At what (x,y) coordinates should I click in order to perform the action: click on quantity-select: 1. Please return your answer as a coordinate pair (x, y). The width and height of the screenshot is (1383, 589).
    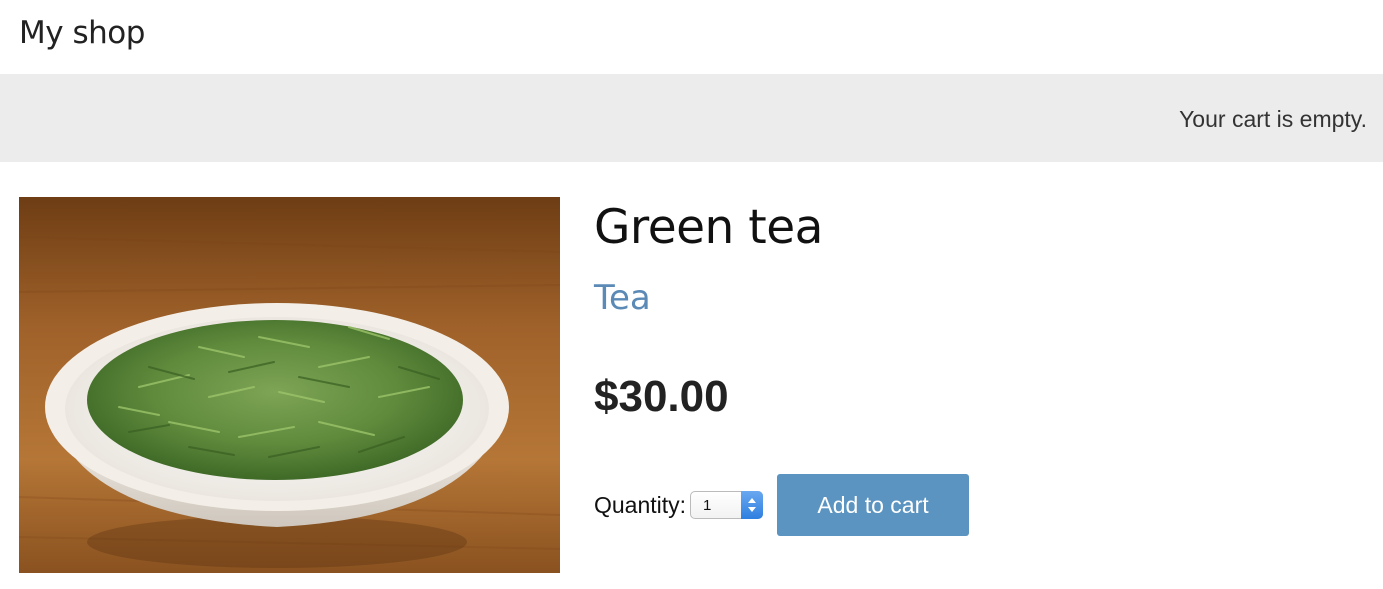
    Looking at the image, I should click on (727, 505).